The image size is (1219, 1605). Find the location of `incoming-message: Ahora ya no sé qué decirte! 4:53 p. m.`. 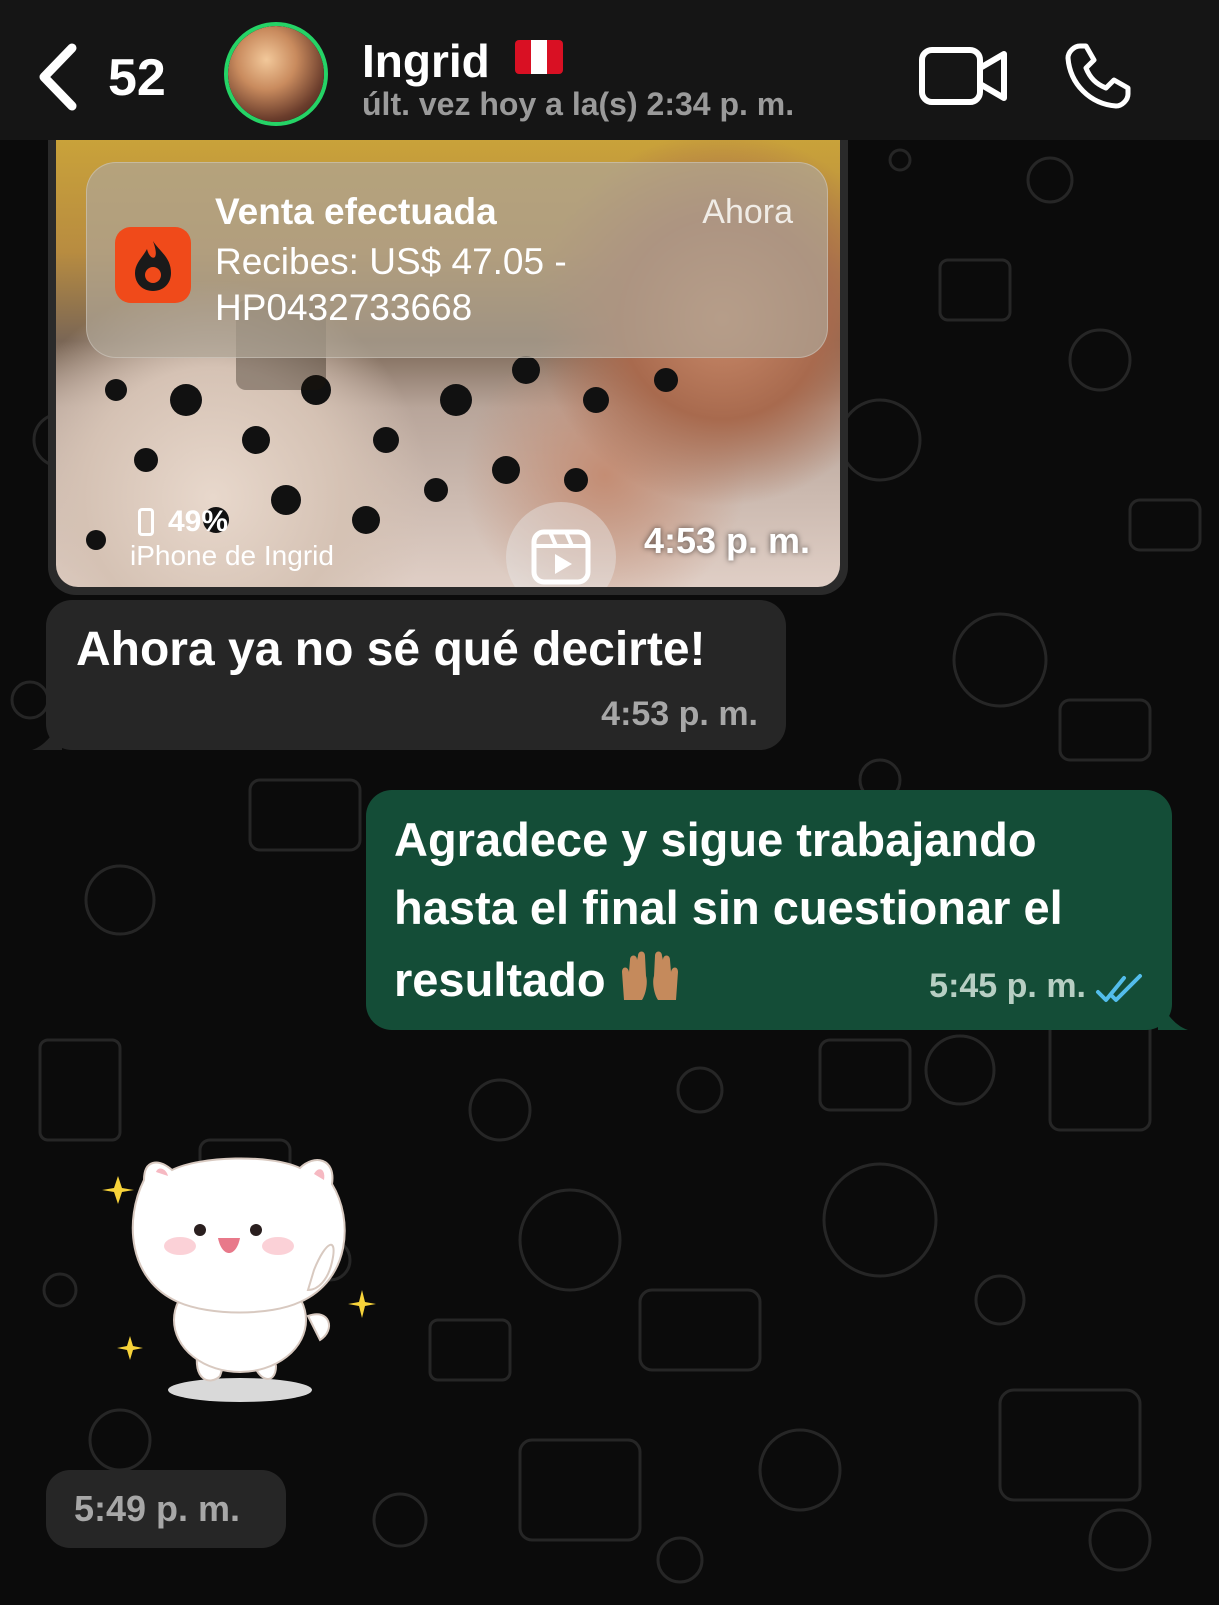

incoming-message: Ahora ya no sé qué decirte! 4:53 p. m. is located at coordinates (409, 675).